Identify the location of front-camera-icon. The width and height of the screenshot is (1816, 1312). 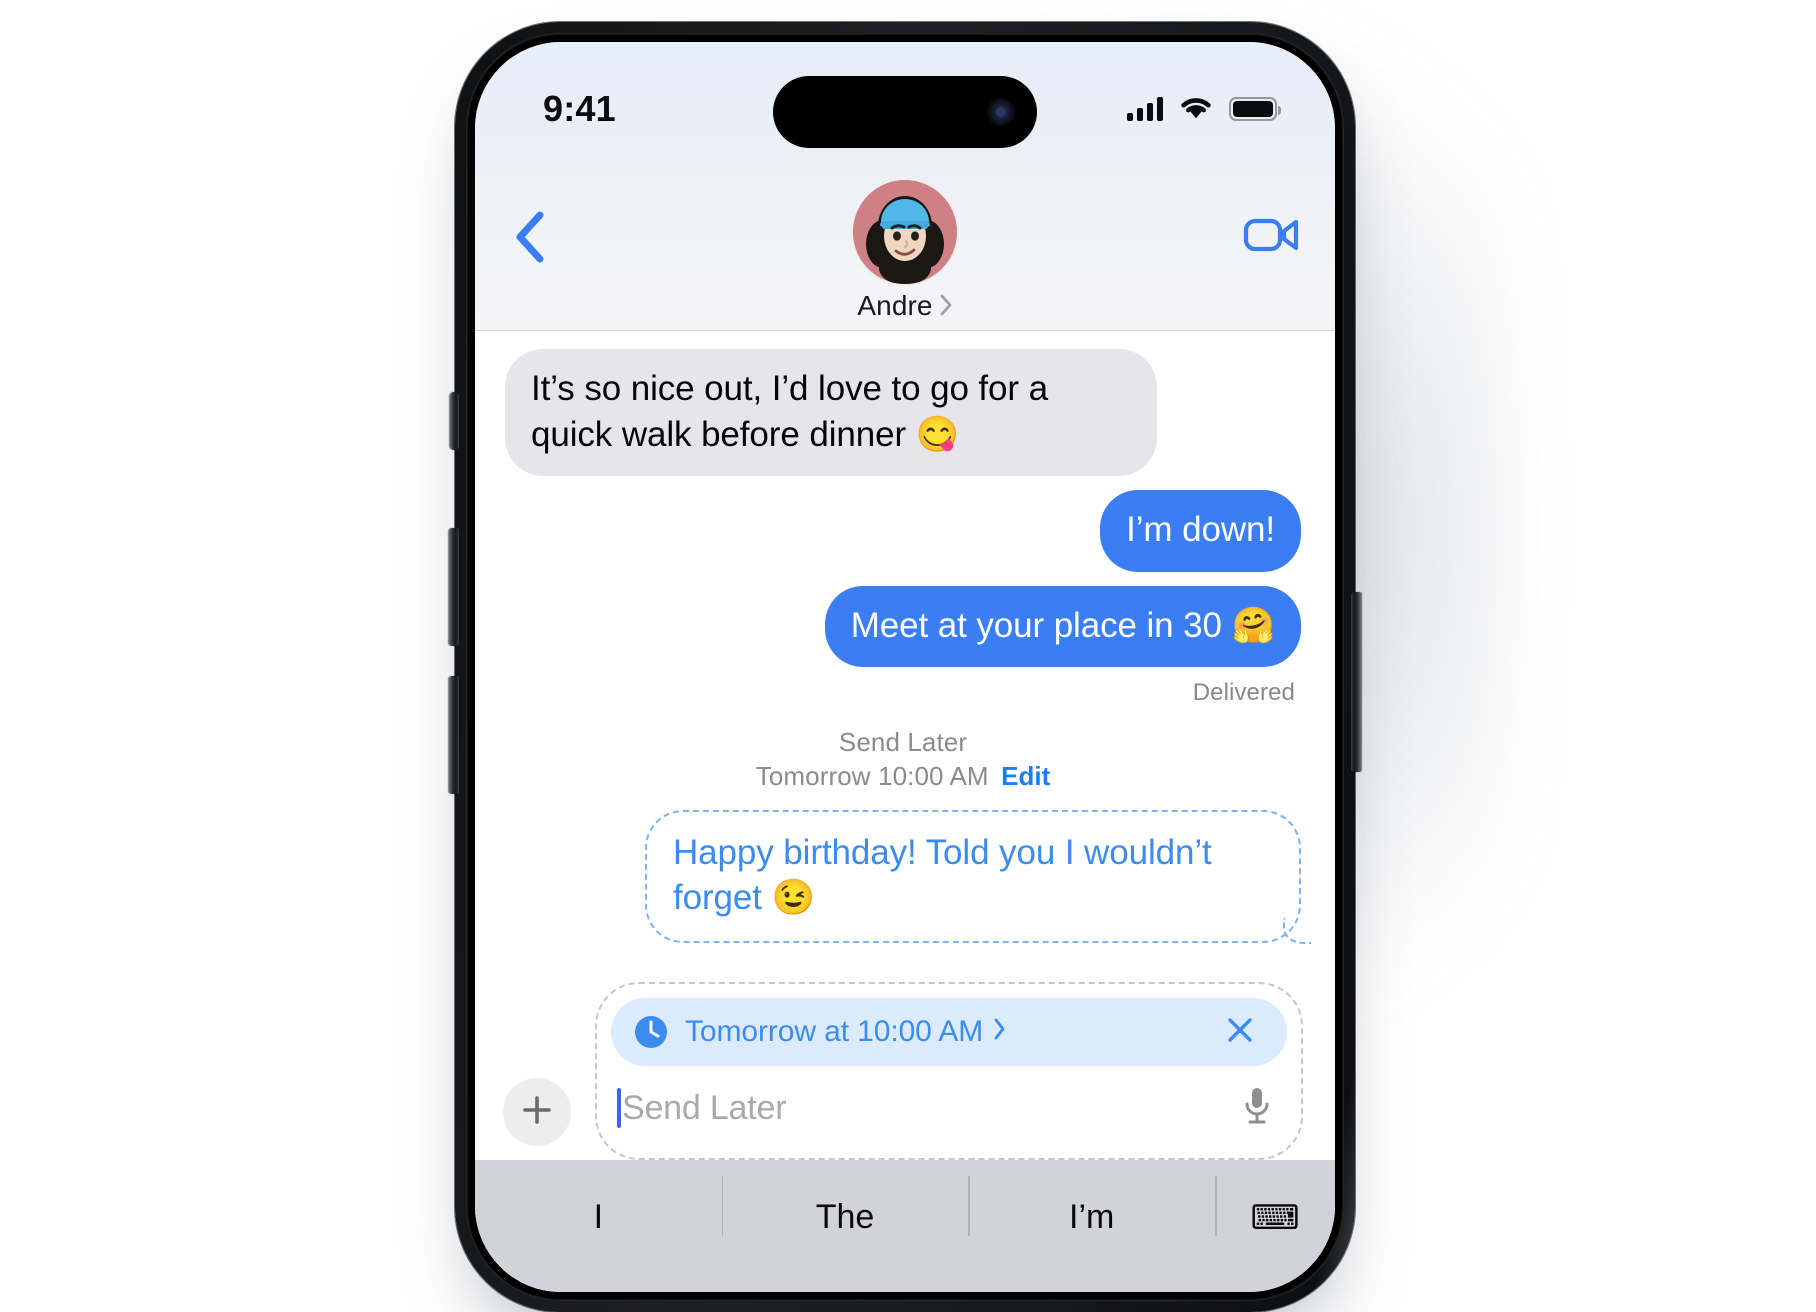
(1001, 112).